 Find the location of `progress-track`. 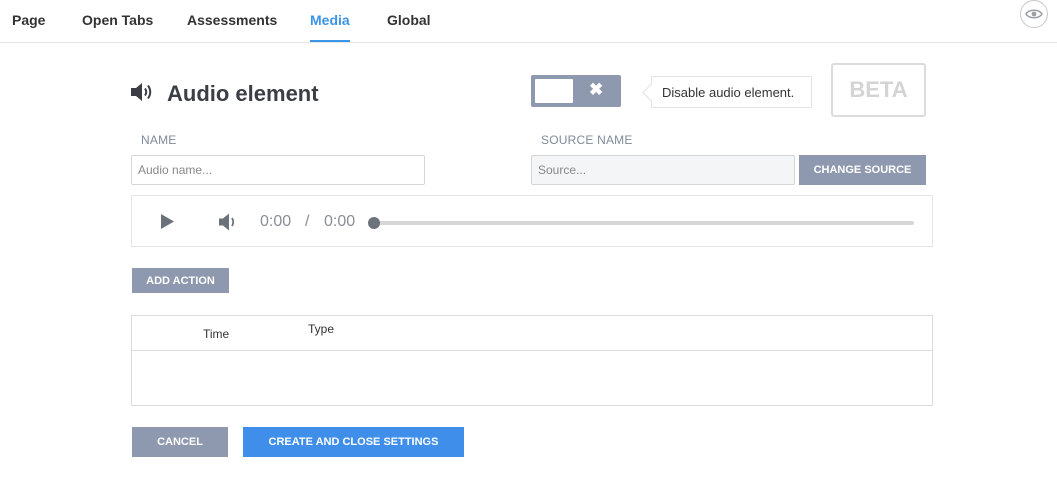

progress-track is located at coordinates (643, 223).